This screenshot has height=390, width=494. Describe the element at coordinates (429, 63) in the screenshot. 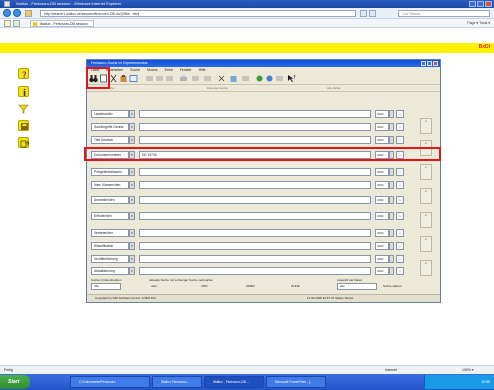

I see `dialog-maximize-button` at that location.